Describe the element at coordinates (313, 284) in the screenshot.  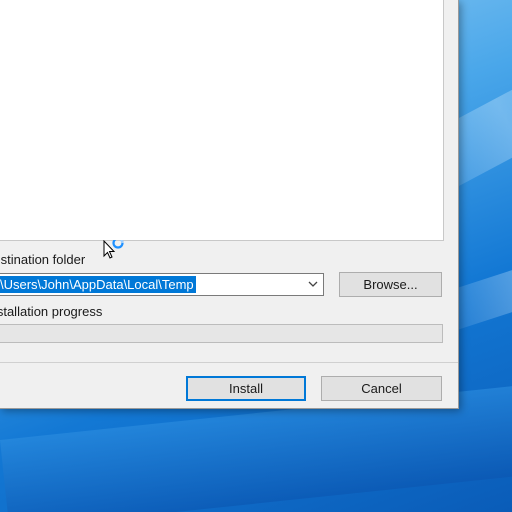
I see `chevron-down-icon` at that location.